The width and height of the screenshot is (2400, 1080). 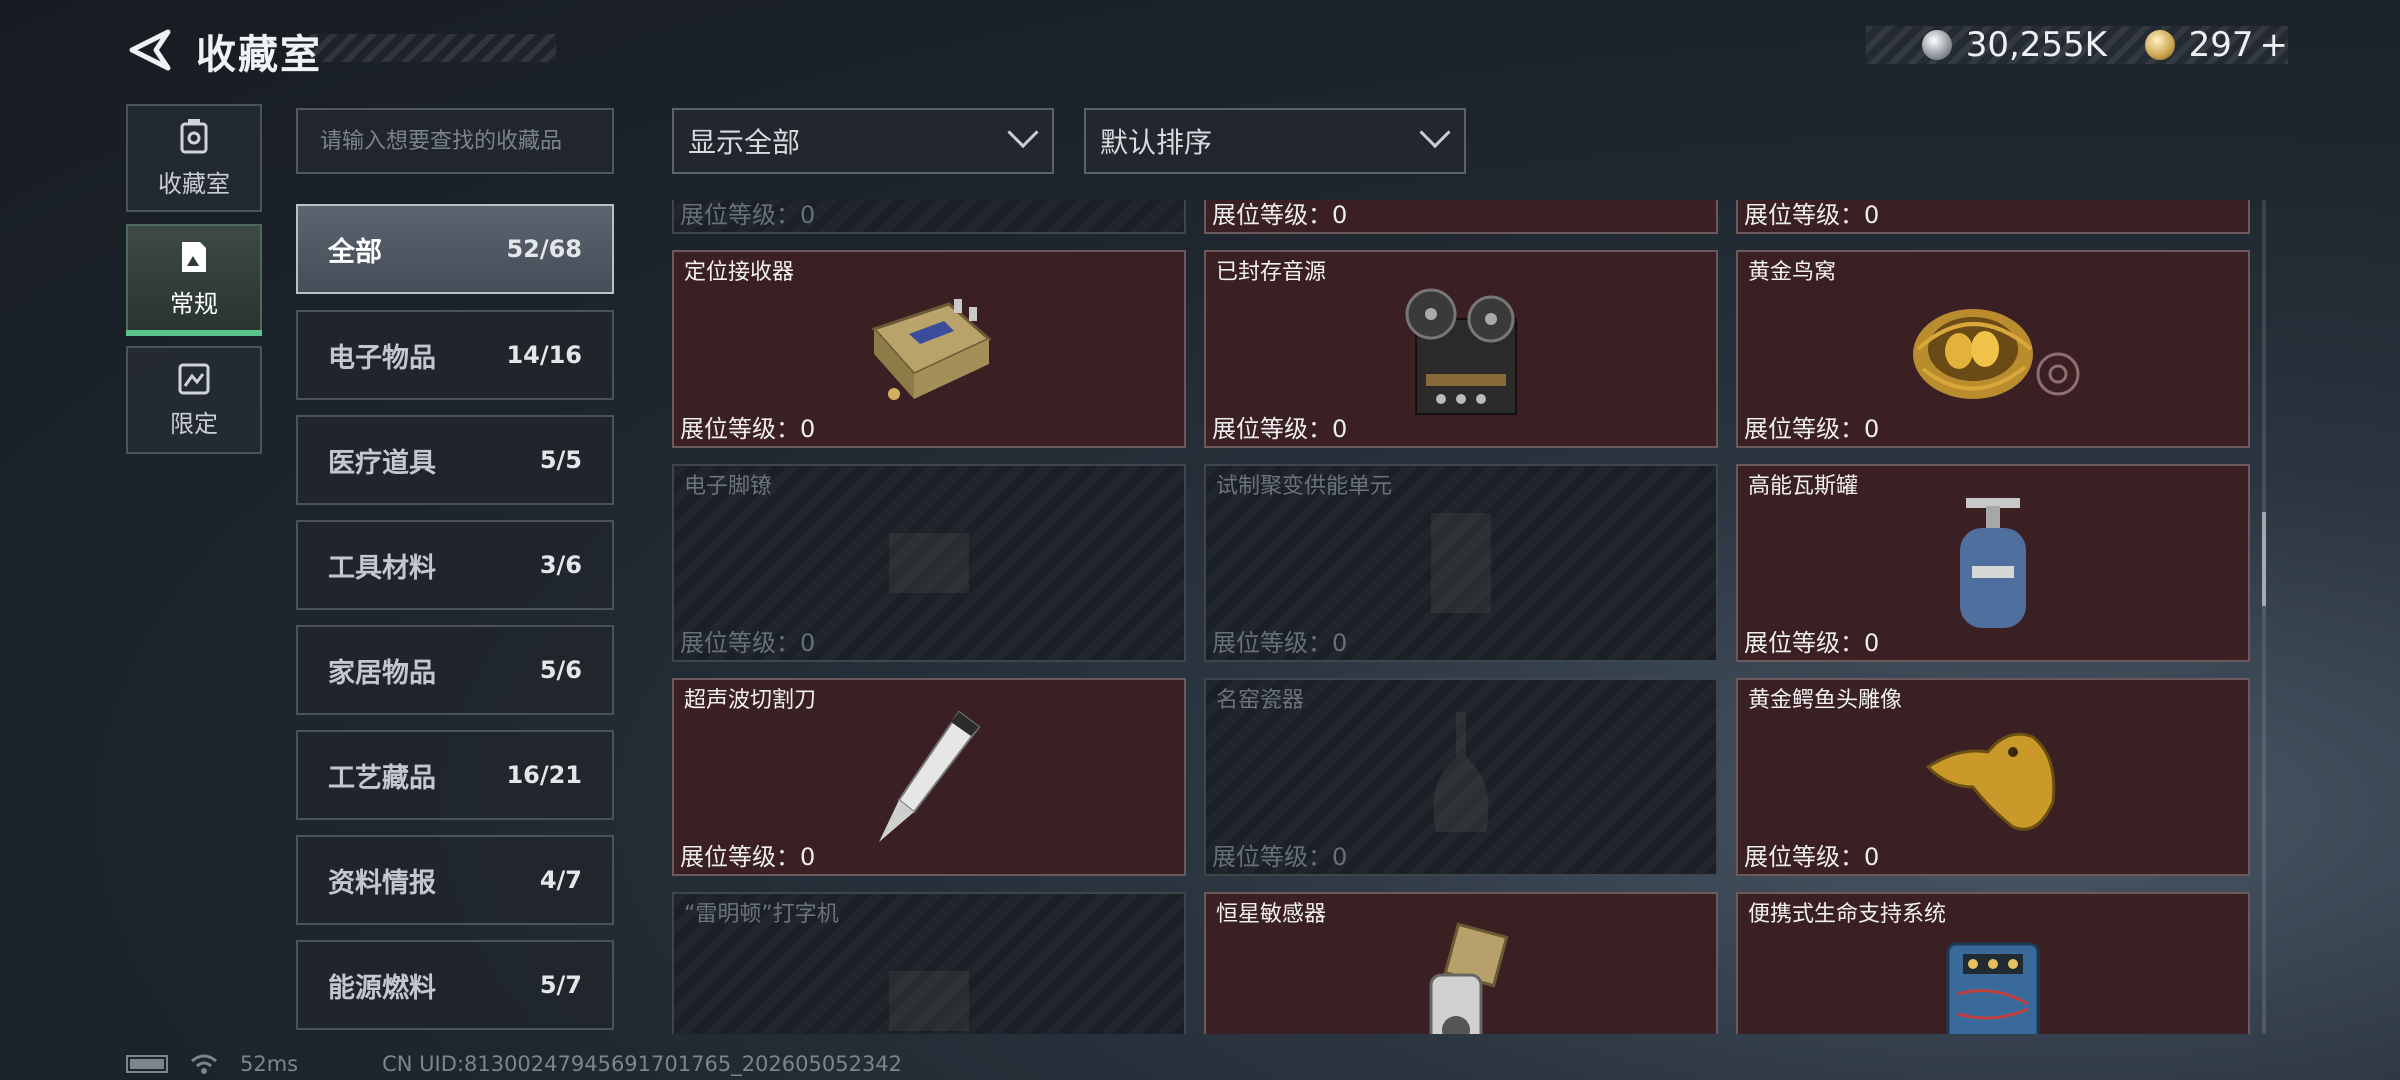 I want to click on category-all: 全部 52/68, so click(x=455, y=249).